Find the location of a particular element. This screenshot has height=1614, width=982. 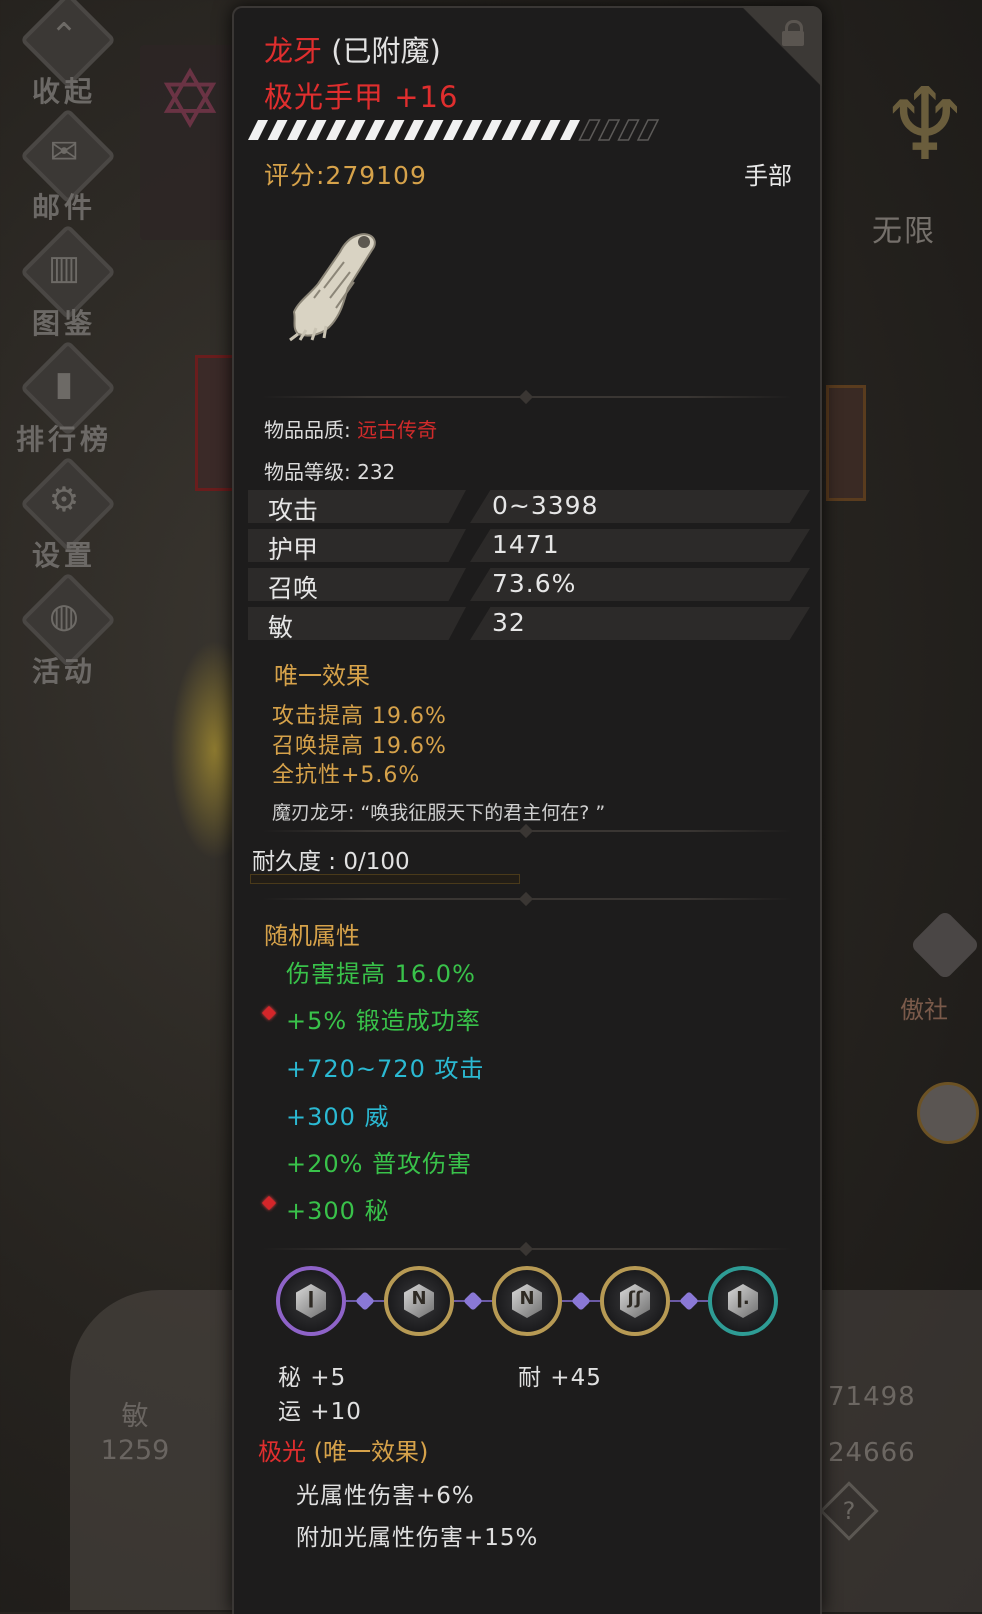

stat-row: 护甲 1471 is located at coordinates (529, 546).